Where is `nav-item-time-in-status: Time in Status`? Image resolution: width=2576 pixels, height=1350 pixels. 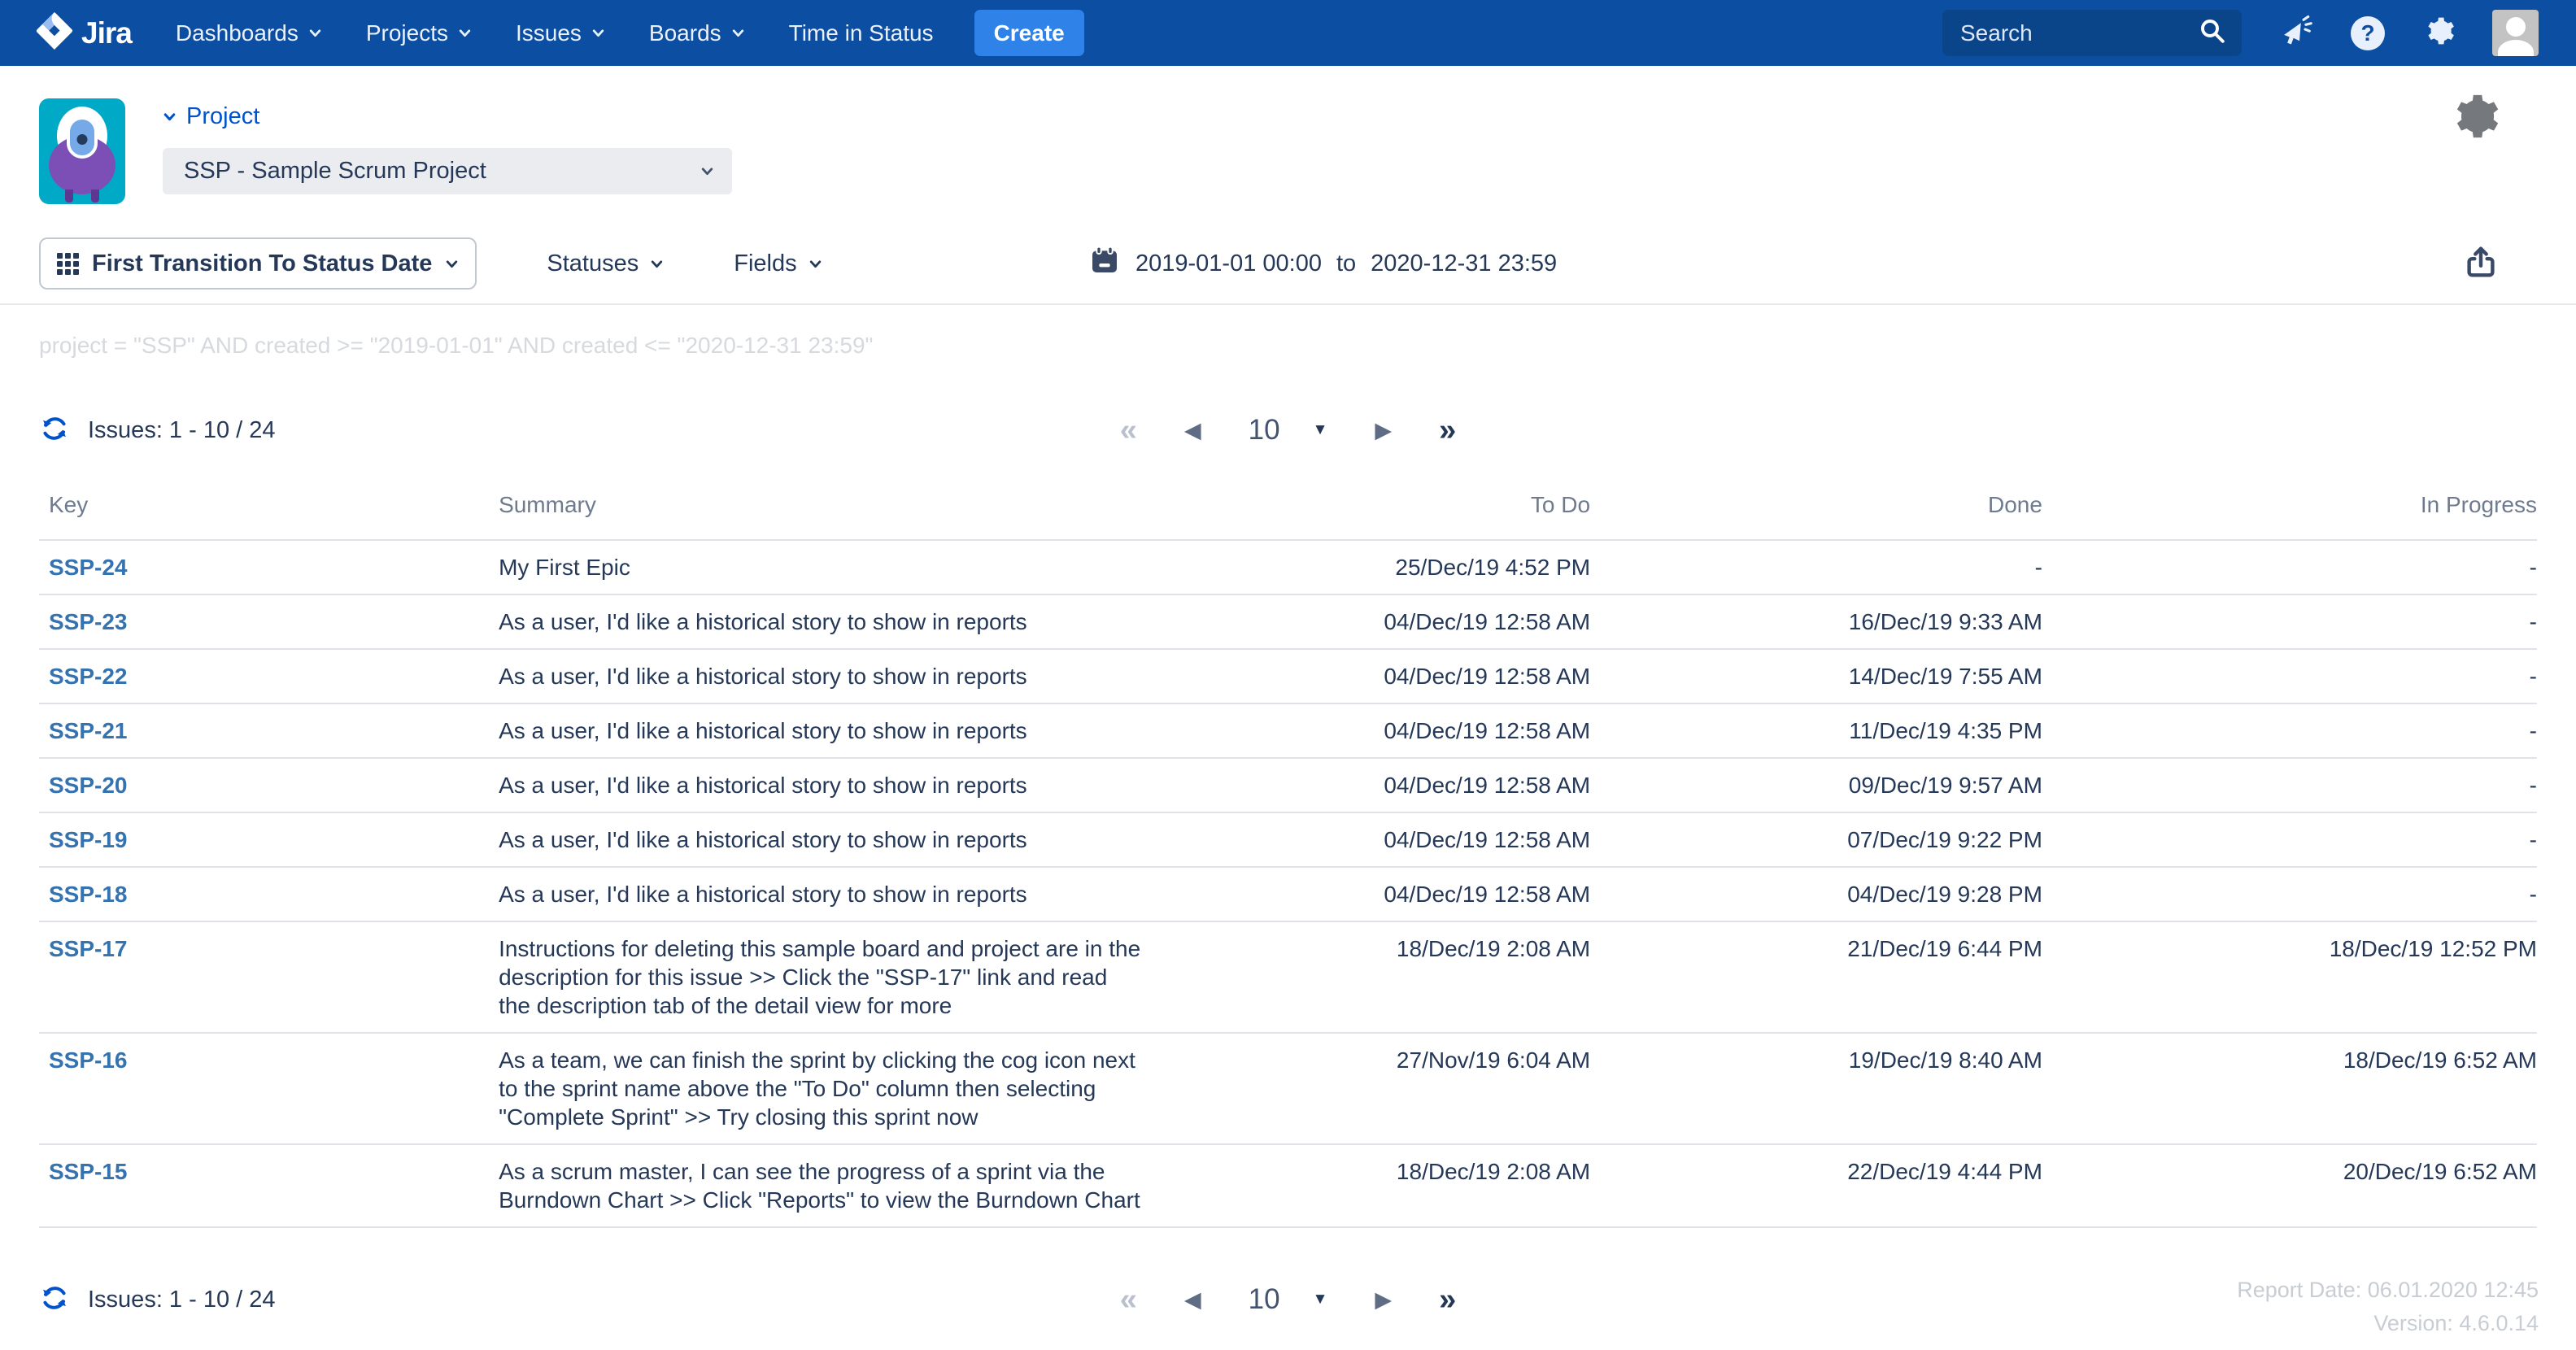 nav-item-time-in-status: Time in Status is located at coordinates (861, 33).